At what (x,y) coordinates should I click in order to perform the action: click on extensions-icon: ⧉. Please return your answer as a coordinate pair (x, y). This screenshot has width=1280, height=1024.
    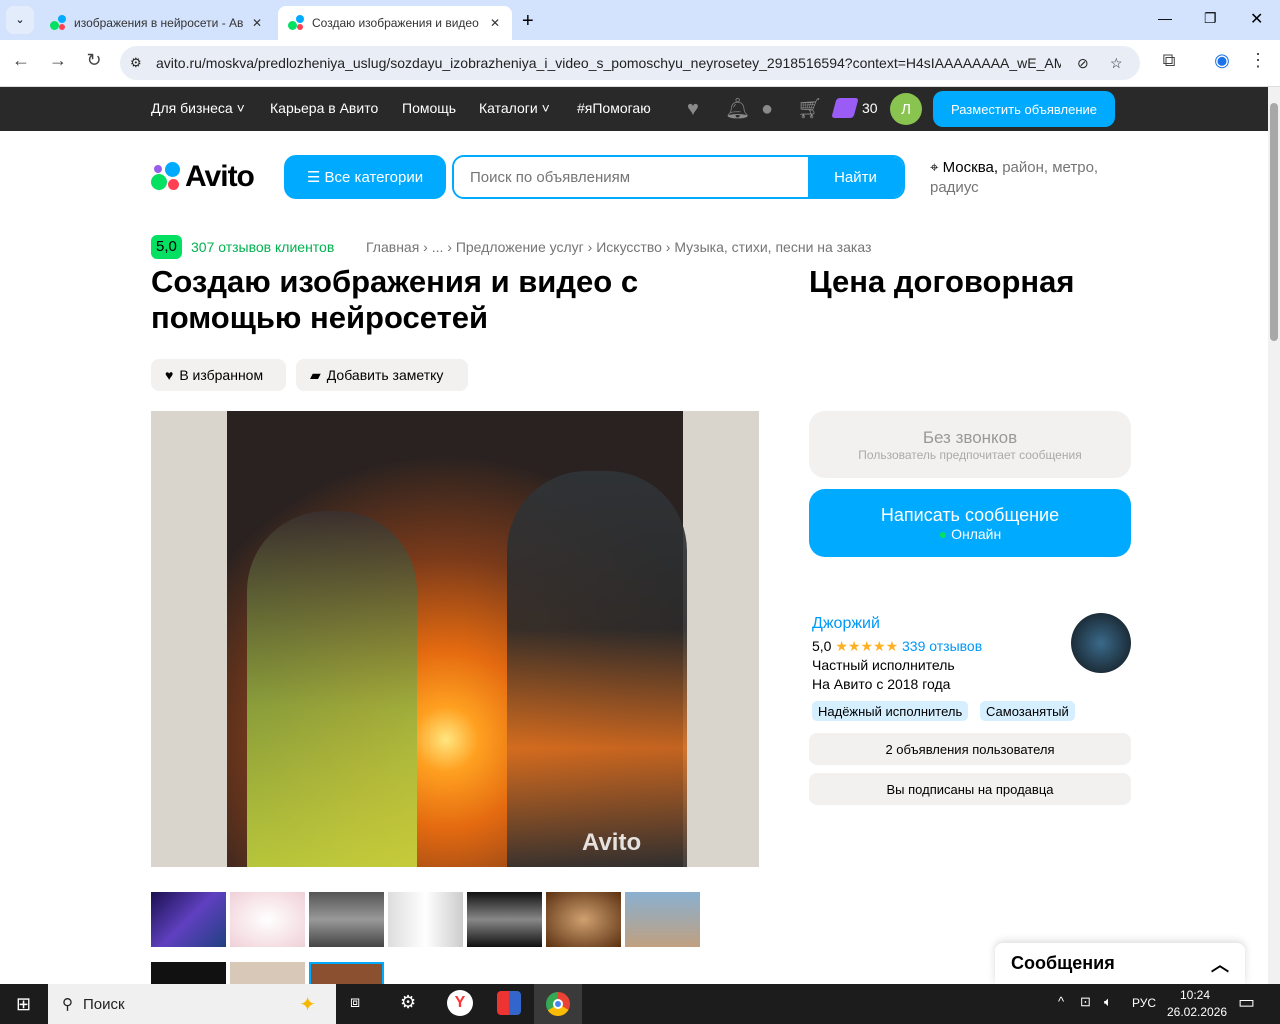
    Looking at the image, I should click on (1169, 60).